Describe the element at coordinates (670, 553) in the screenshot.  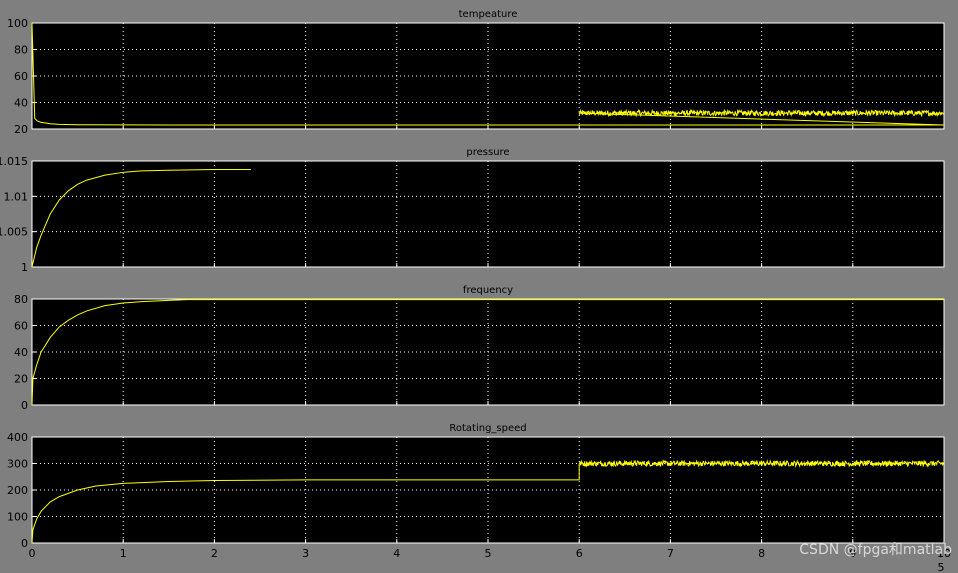
I see `x-tick-label: 7` at that location.